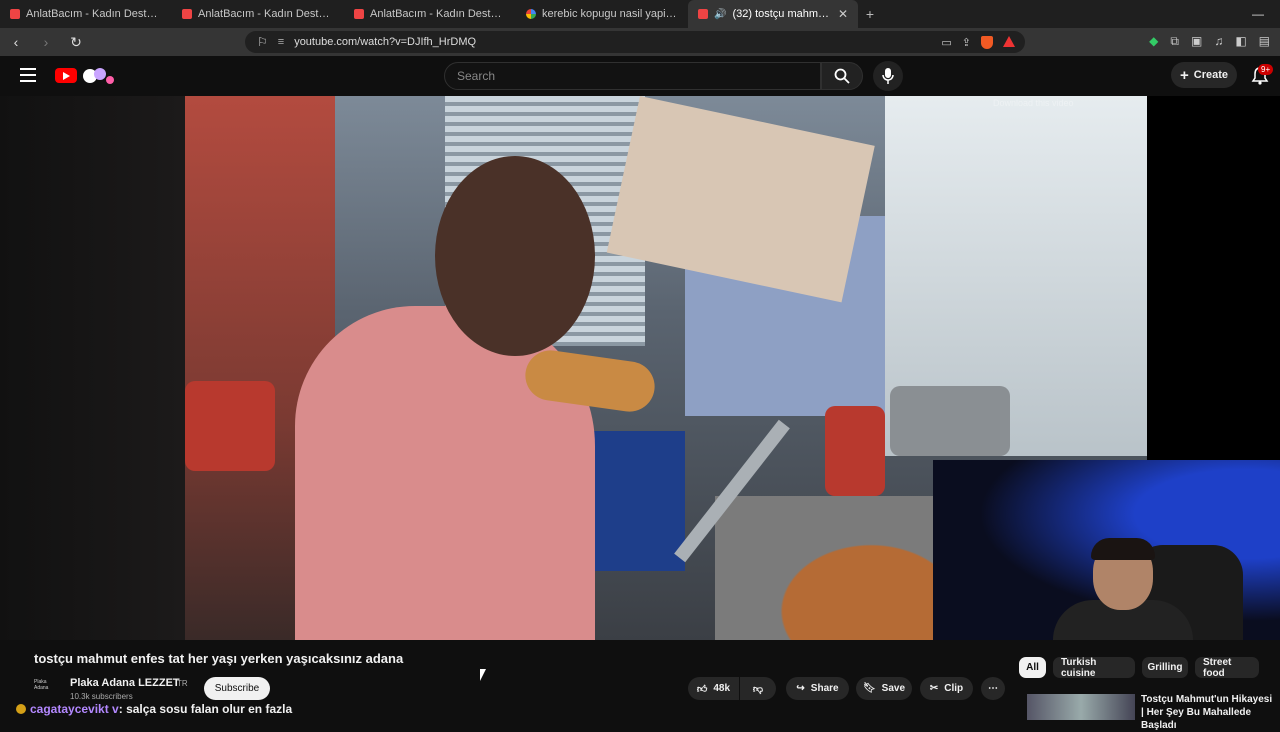  Describe the element at coordinates (781, 14) in the screenshot. I see `tab-label: (32) tostçu mahmut enfes tat` at that location.